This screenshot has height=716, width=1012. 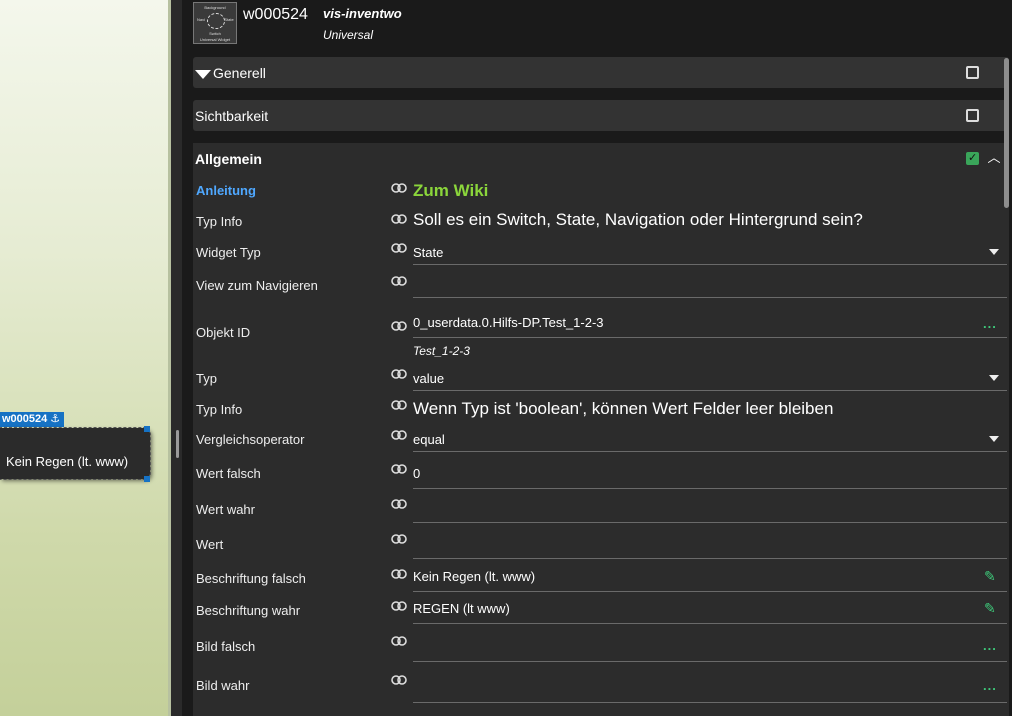 I want to click on widget-id-tag-text: w000524, so click(x=25, y=419).